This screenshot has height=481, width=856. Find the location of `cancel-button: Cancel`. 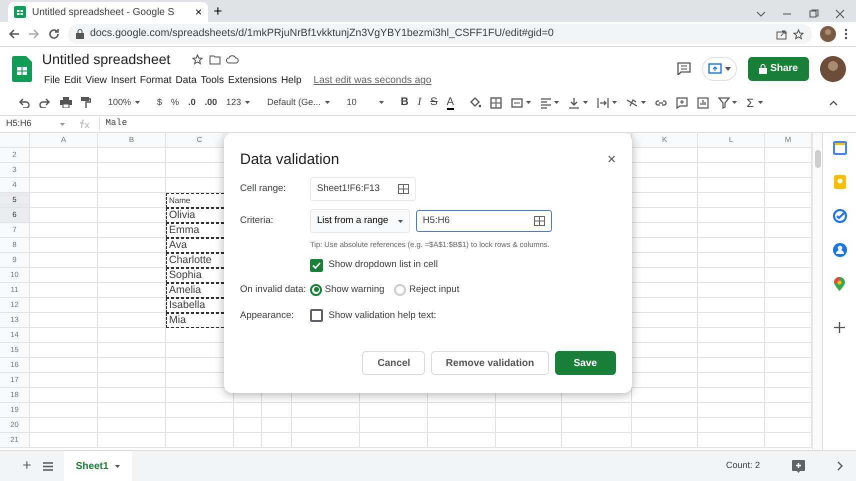

cancel-button: Cancel is located at coordinates (394, 363).